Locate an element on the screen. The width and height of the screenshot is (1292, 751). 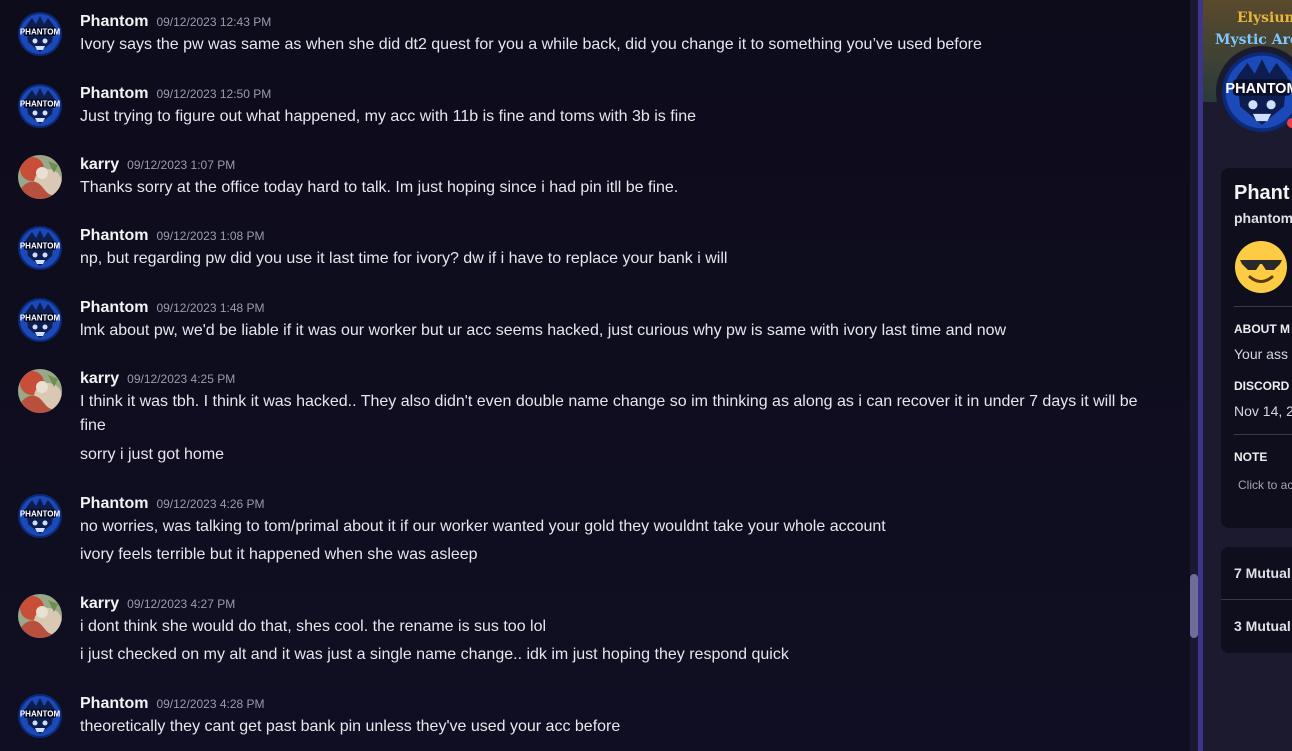
message-timestamp: 09/12/2023 4:27 PM is located at coordinates (181, 604).